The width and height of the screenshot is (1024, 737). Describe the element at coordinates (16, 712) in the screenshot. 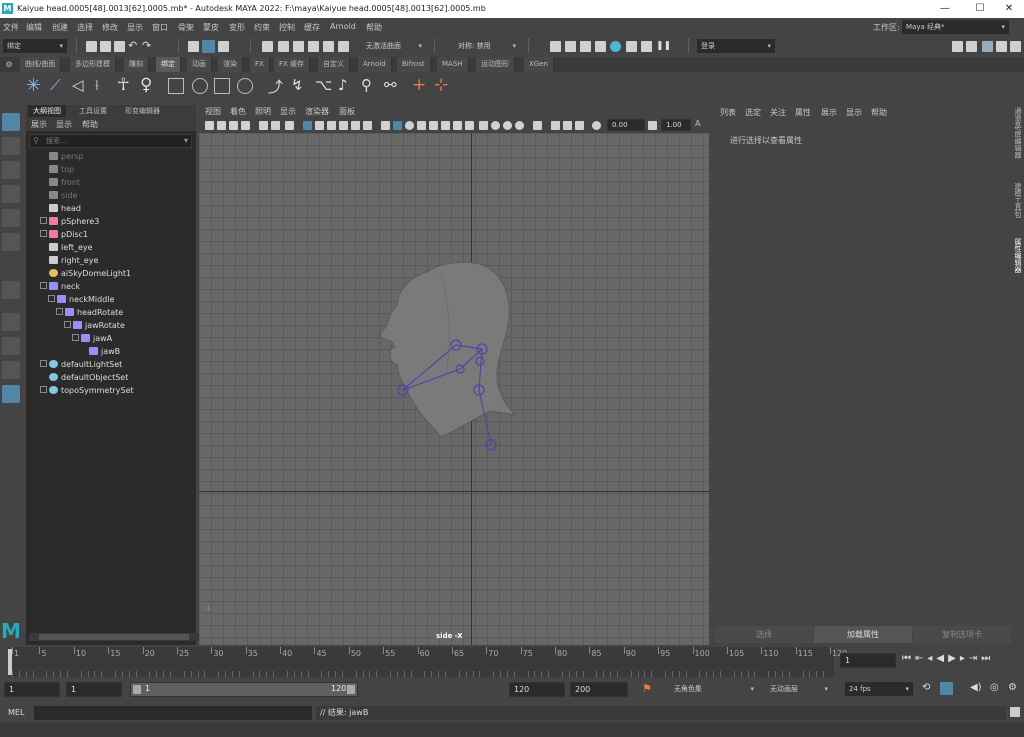

I see `mel-label: MEL` at that location.